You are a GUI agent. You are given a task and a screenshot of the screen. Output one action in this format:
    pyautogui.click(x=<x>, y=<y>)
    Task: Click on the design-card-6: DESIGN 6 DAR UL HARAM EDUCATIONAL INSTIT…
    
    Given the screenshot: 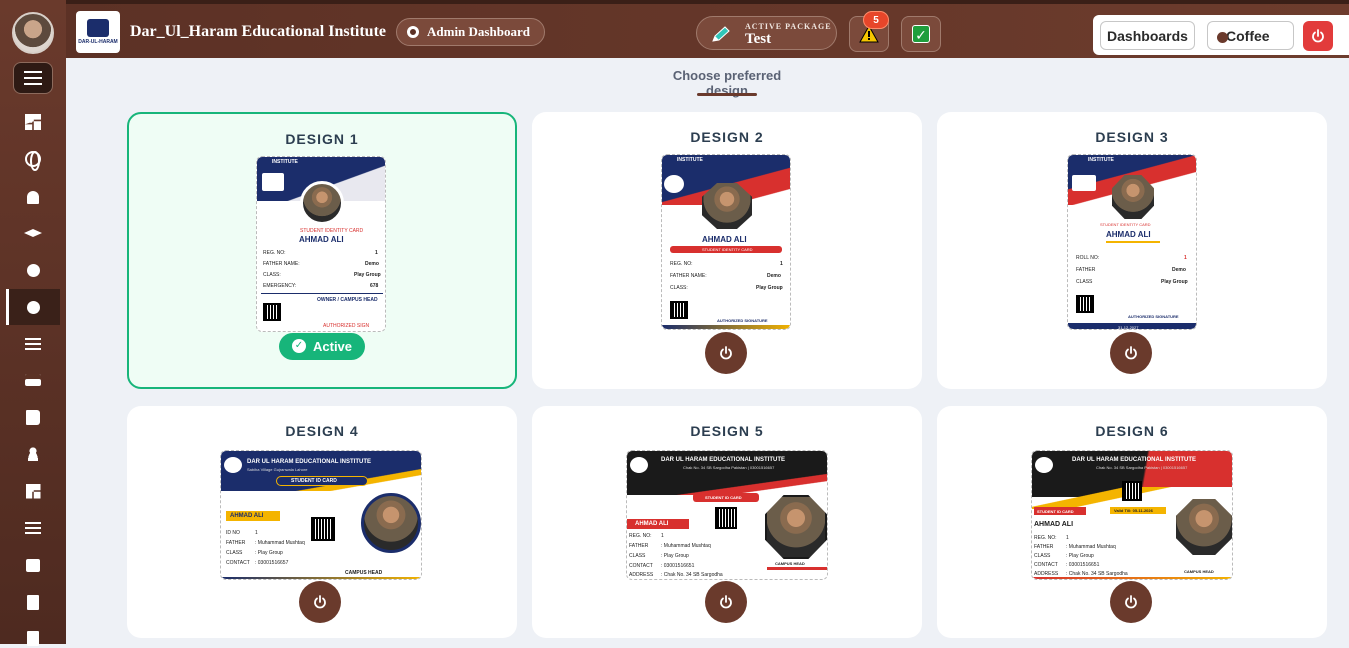 What is the action you would take?
    pyautogui.click(x=1132, y=522)
    